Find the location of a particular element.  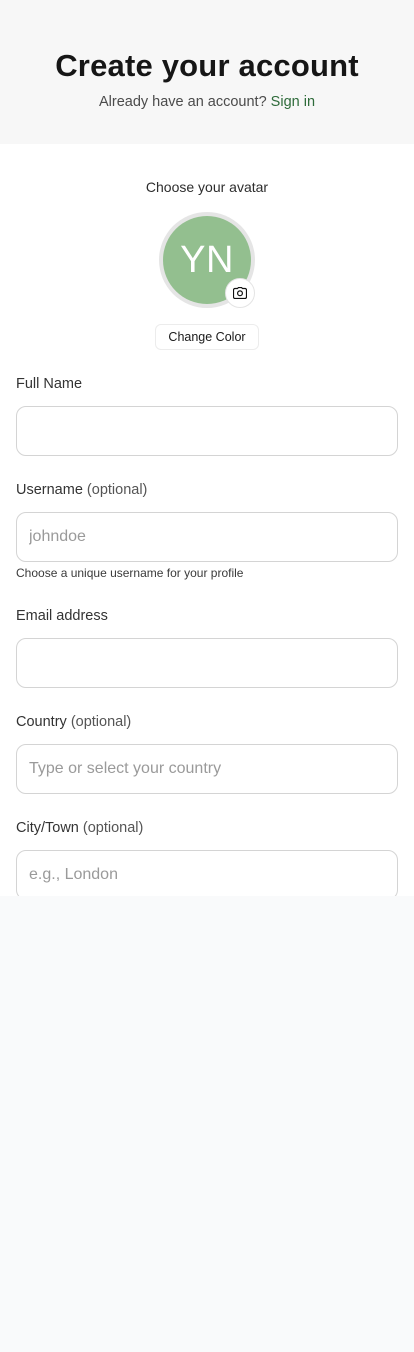

email-input is located at coordinates (207, 663).